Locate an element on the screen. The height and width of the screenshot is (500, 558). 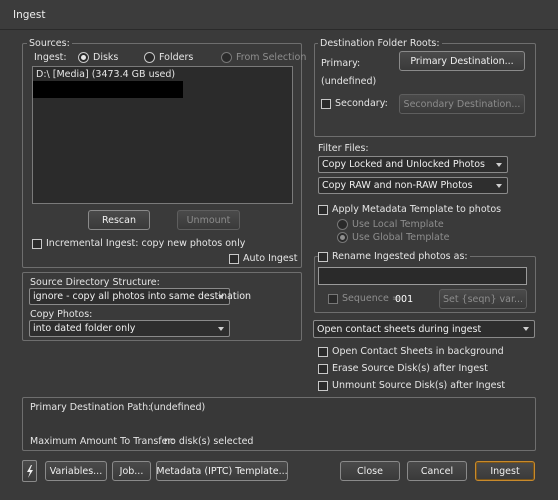
auto-ingest-label: Auto Ingest is located at coordinates (270, 258).